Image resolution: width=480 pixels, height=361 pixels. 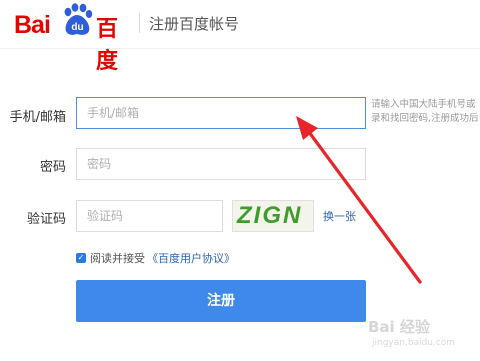 What do you see at coordinates (425, 118) in the screenshot?
I see `phone-hint-line2: 录和找回密码,注册成功后` at bounding box center [425, 118].